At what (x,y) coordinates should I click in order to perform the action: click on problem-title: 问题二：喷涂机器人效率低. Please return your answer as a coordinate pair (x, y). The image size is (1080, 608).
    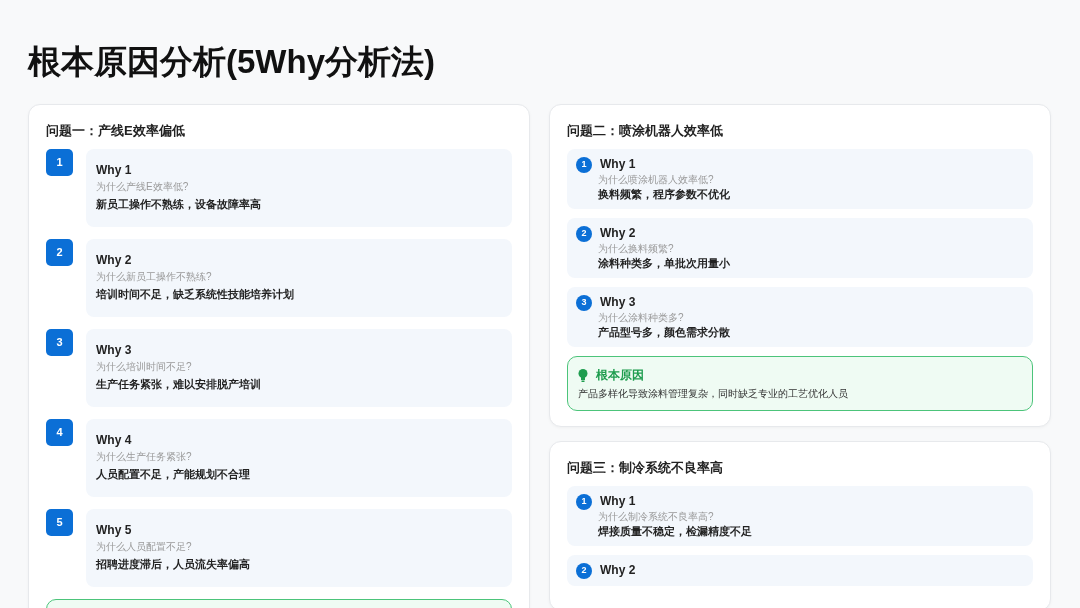
    Looking at the image, I should click on (645, 131).